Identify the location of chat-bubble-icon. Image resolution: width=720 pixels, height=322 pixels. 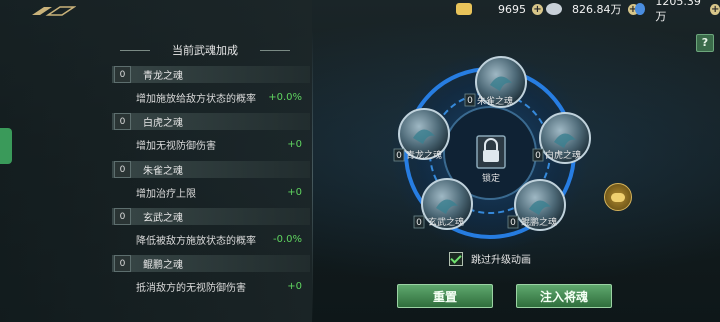
(618, 197).